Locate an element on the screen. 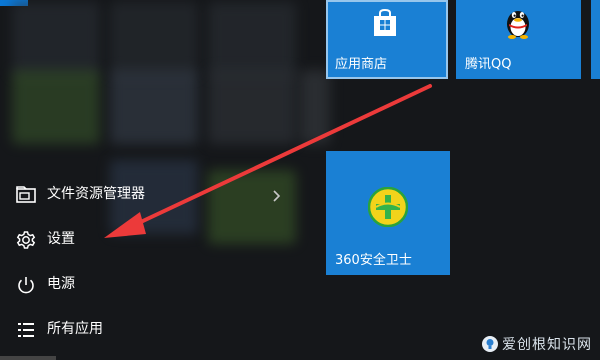 The image size is (600, 360). power-item: 电源 is located at coordinates (150, 284).